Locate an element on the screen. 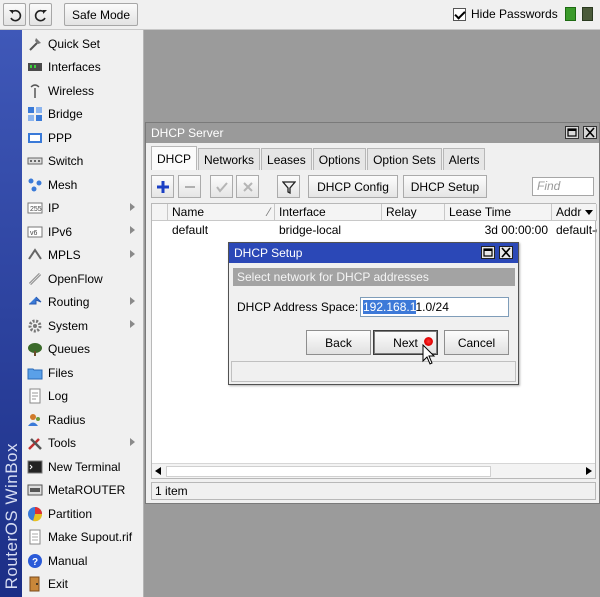  mesh-icon is located at coordinates (35, 185).